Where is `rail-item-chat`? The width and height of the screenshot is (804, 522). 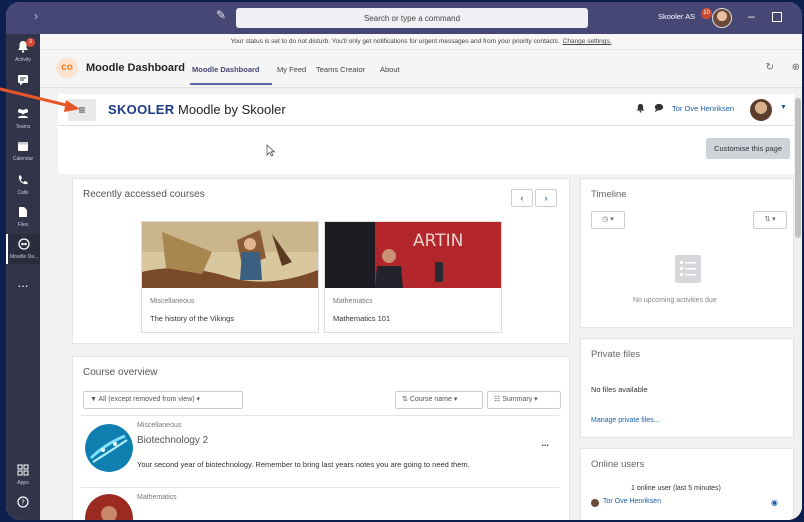 rail-item-chat is located at coordinates (23, 81).